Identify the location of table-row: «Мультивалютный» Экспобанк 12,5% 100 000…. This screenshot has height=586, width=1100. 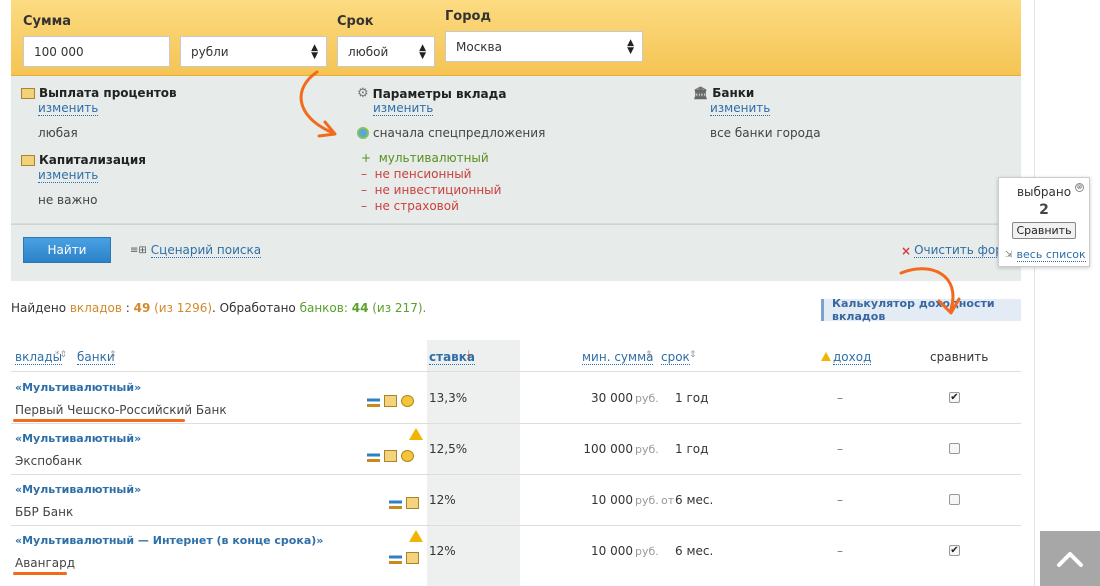
(516, 449).